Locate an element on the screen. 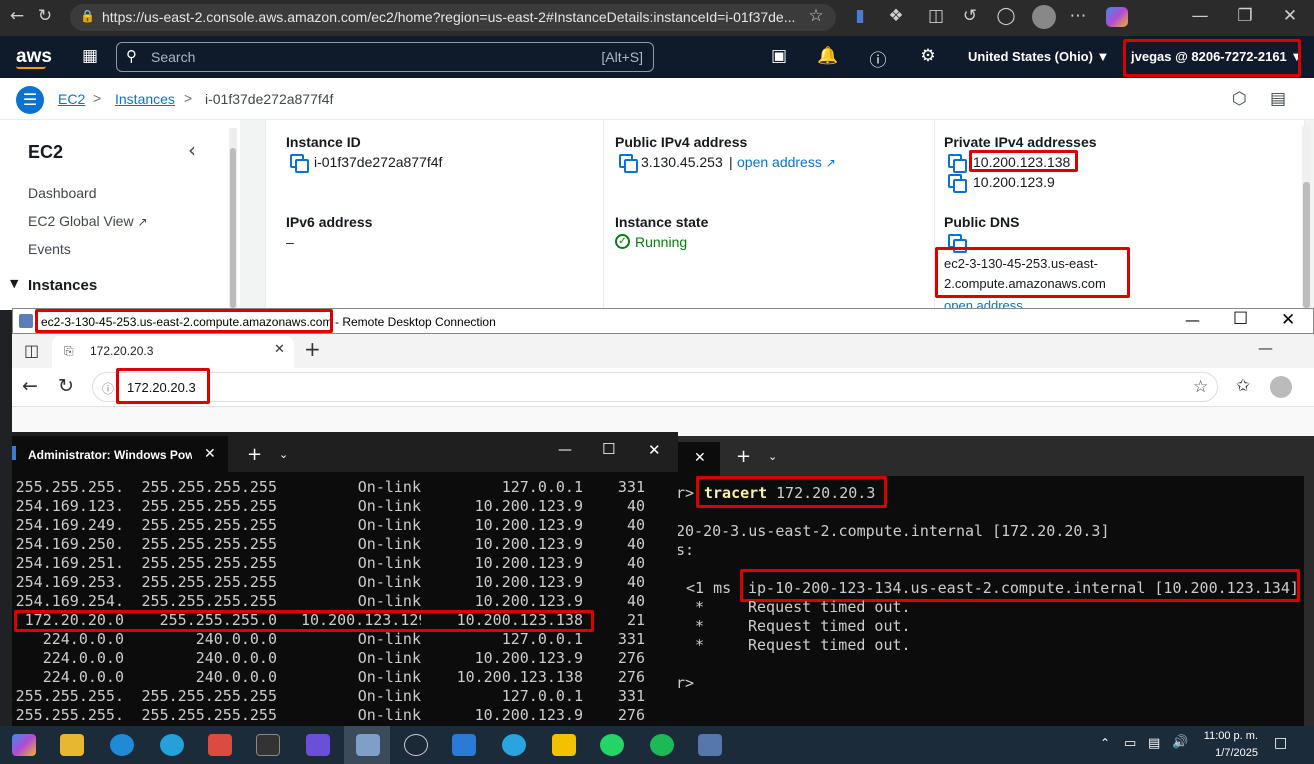 The height and width of the screenshot is (764, 1314). feedback-icon: ▤ is located at coordinates (1278, 99).